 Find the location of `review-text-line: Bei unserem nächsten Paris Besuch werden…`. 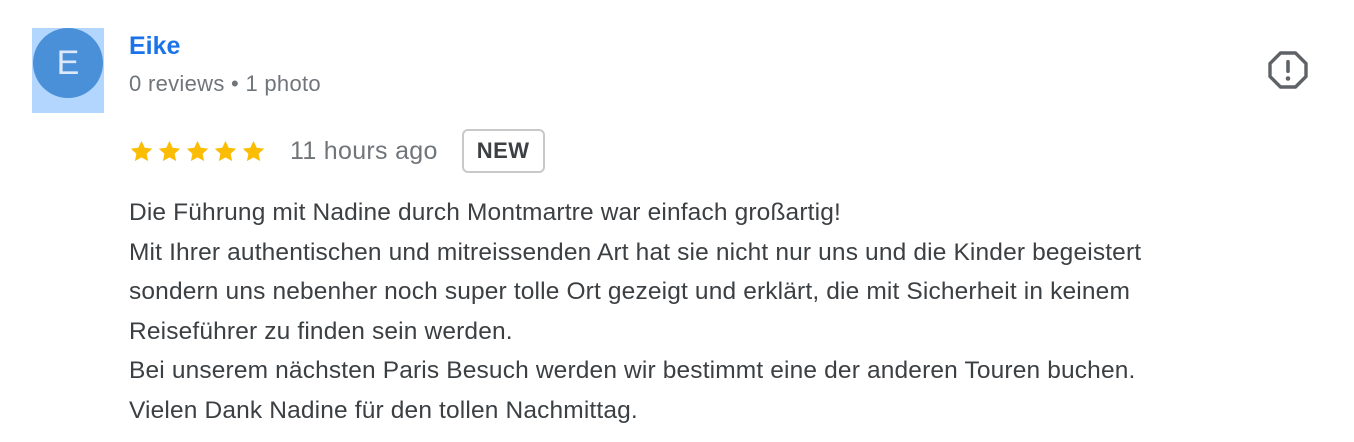

review-text-line: Bei unserem nächsten Paris Besuch werden… is located at coordinates (632, 370).